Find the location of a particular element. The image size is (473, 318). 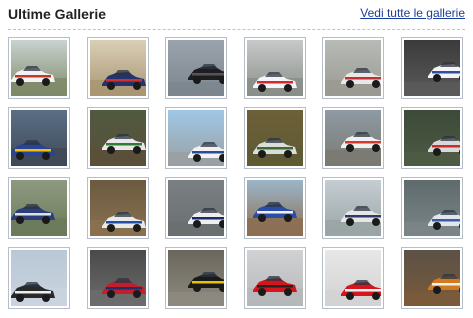

header-divider is located at coordinates (236, 29).